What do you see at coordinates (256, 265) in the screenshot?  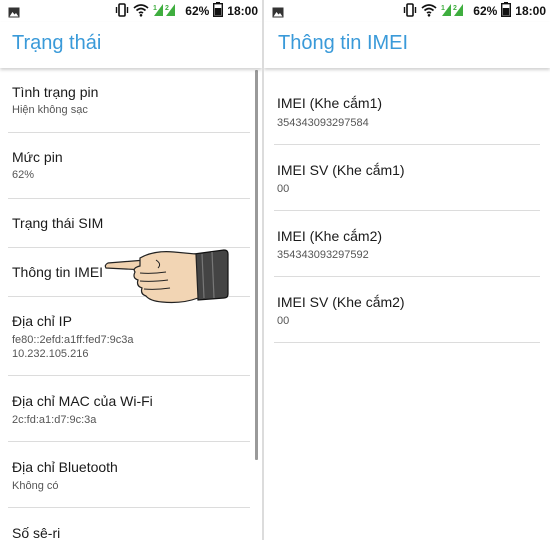 I see `scrollbar` at bounding box center [256, 265].